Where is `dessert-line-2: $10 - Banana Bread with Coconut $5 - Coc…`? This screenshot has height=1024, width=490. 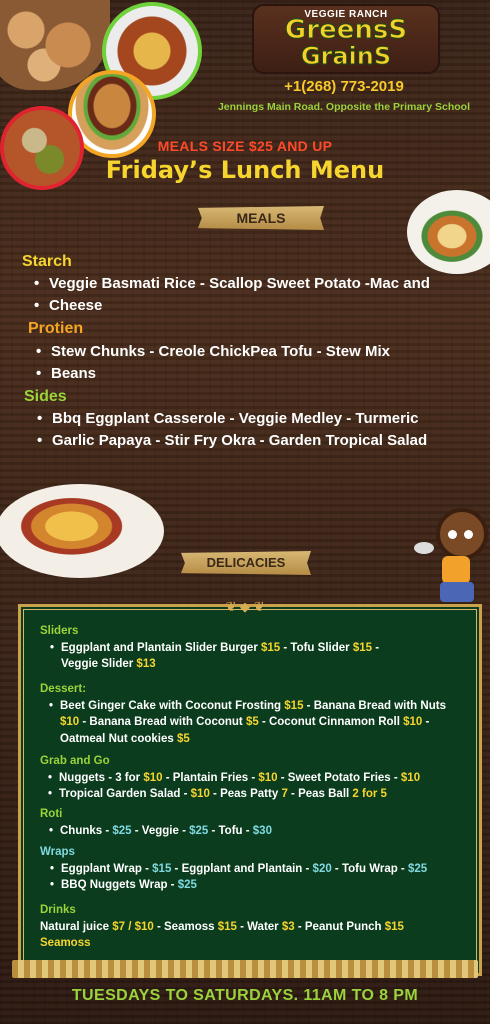
dessert-line-2: $10 - Banana Bread with Coconut $5 - Coc… is located at coordinates (245, 722).